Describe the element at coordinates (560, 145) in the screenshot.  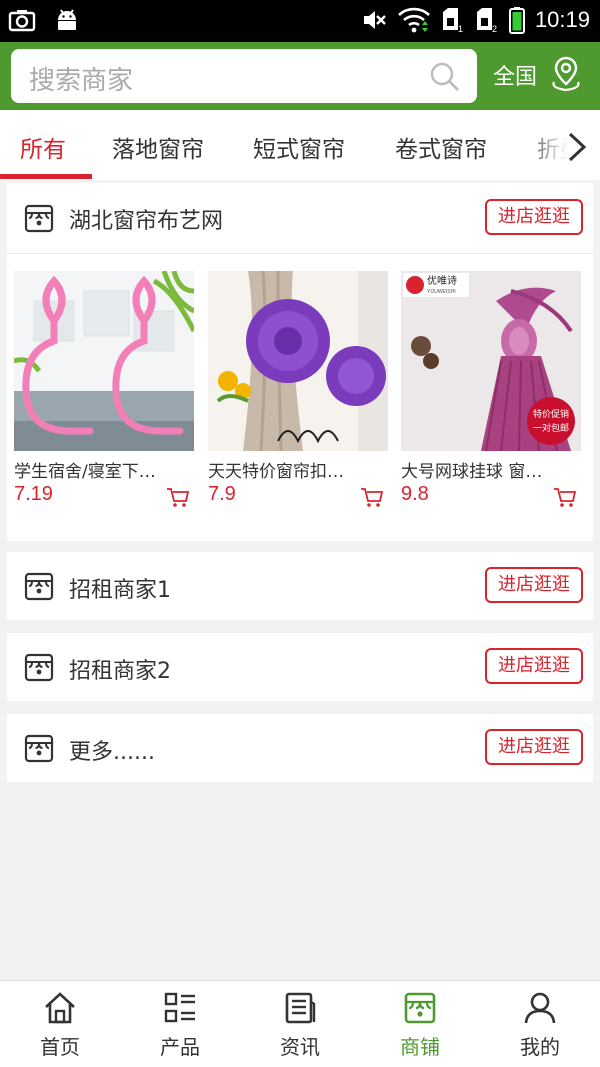
I see `tabs-fade` at that location.